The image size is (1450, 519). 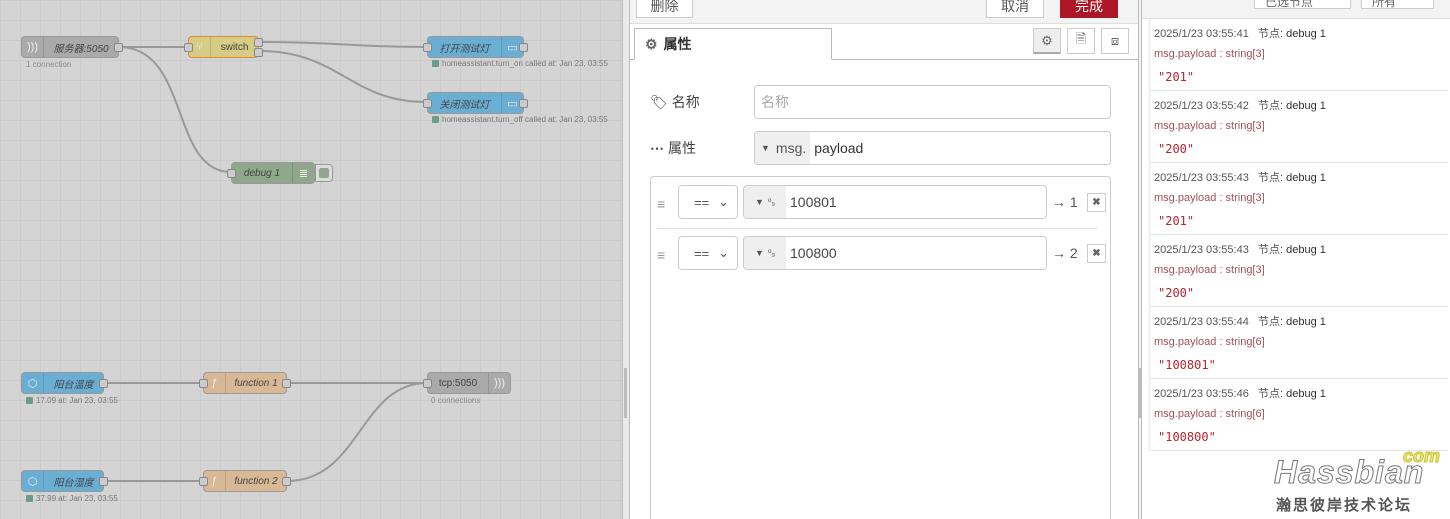 What do you see at coordinates (723, 252) in the screenshot?
I see `chevron-down-icon: ⌄` at bounding box center [723, 252].